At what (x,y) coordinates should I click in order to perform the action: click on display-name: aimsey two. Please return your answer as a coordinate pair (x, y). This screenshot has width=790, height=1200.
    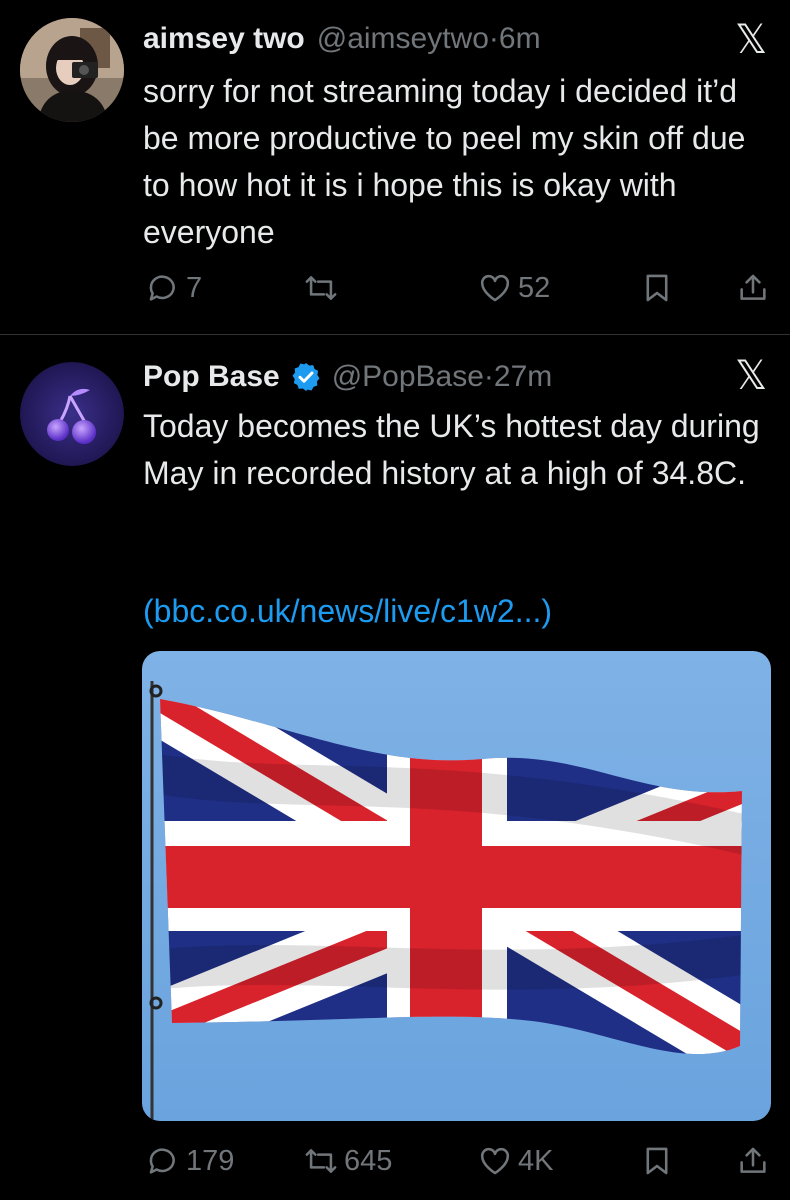
    Looking at the image, I should click on (224, 39).